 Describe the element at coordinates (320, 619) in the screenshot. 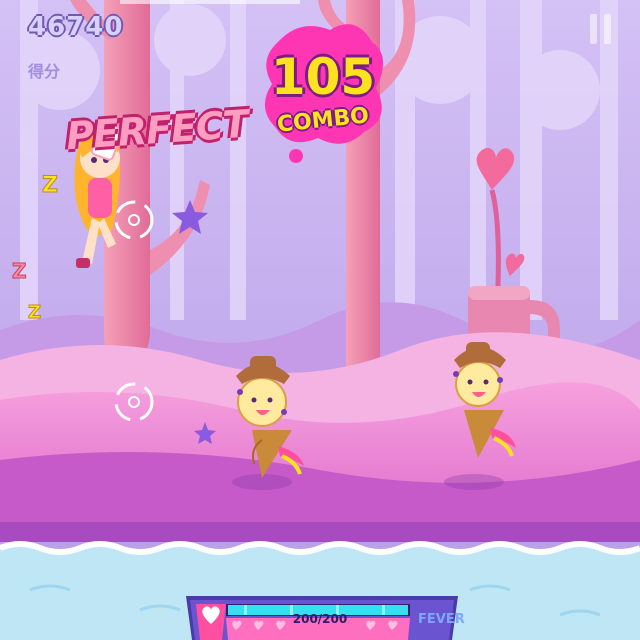

I see `health-readout: 200/200` at that location.